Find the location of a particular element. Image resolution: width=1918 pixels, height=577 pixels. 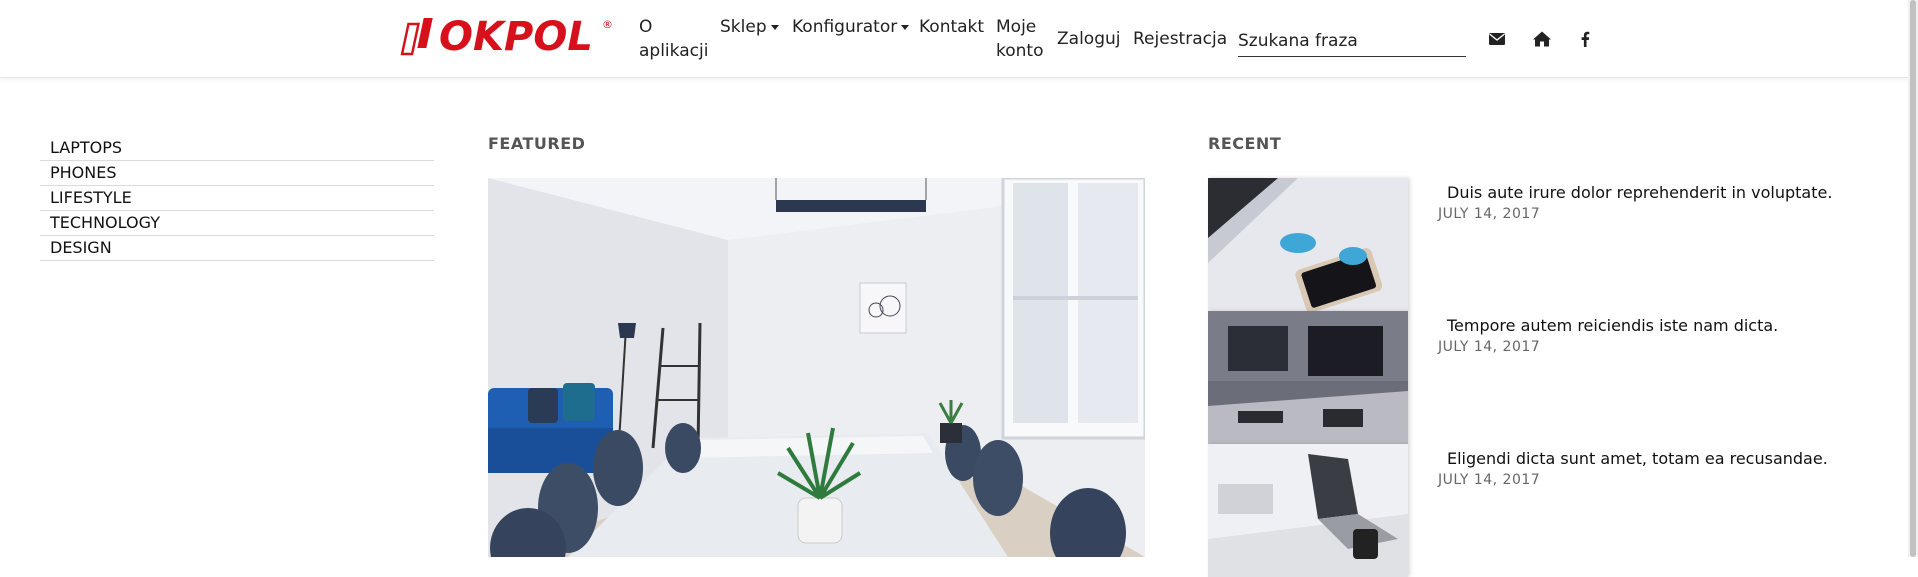

nav-login-label: Zaloguj is located at coordinates (1089, 39).